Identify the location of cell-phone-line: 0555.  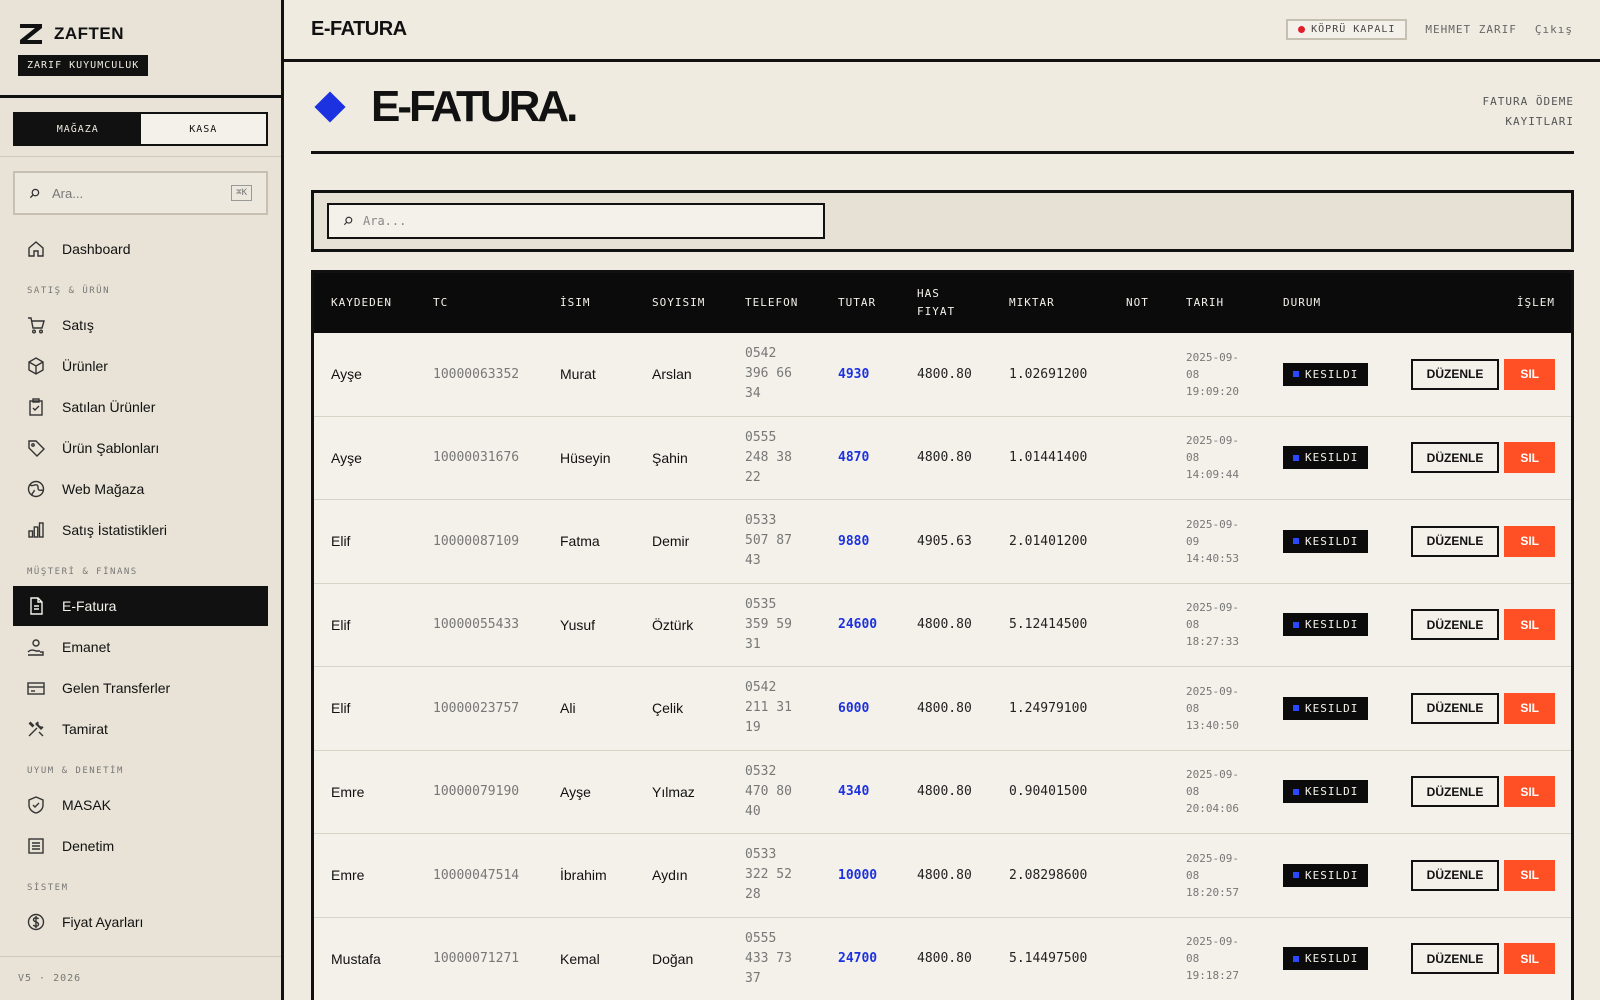
(761, 437).